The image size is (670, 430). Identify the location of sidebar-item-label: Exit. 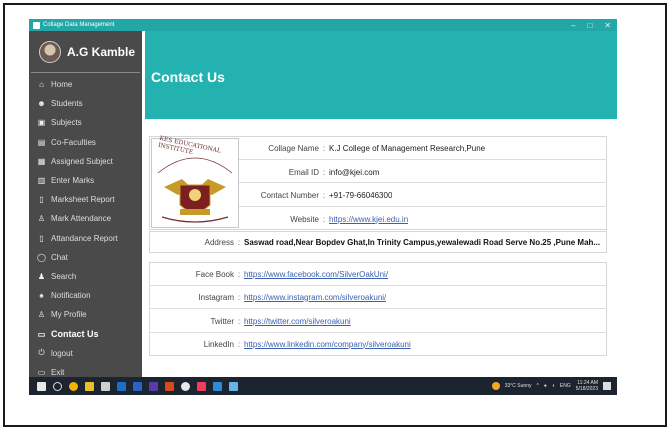
(58, 372).